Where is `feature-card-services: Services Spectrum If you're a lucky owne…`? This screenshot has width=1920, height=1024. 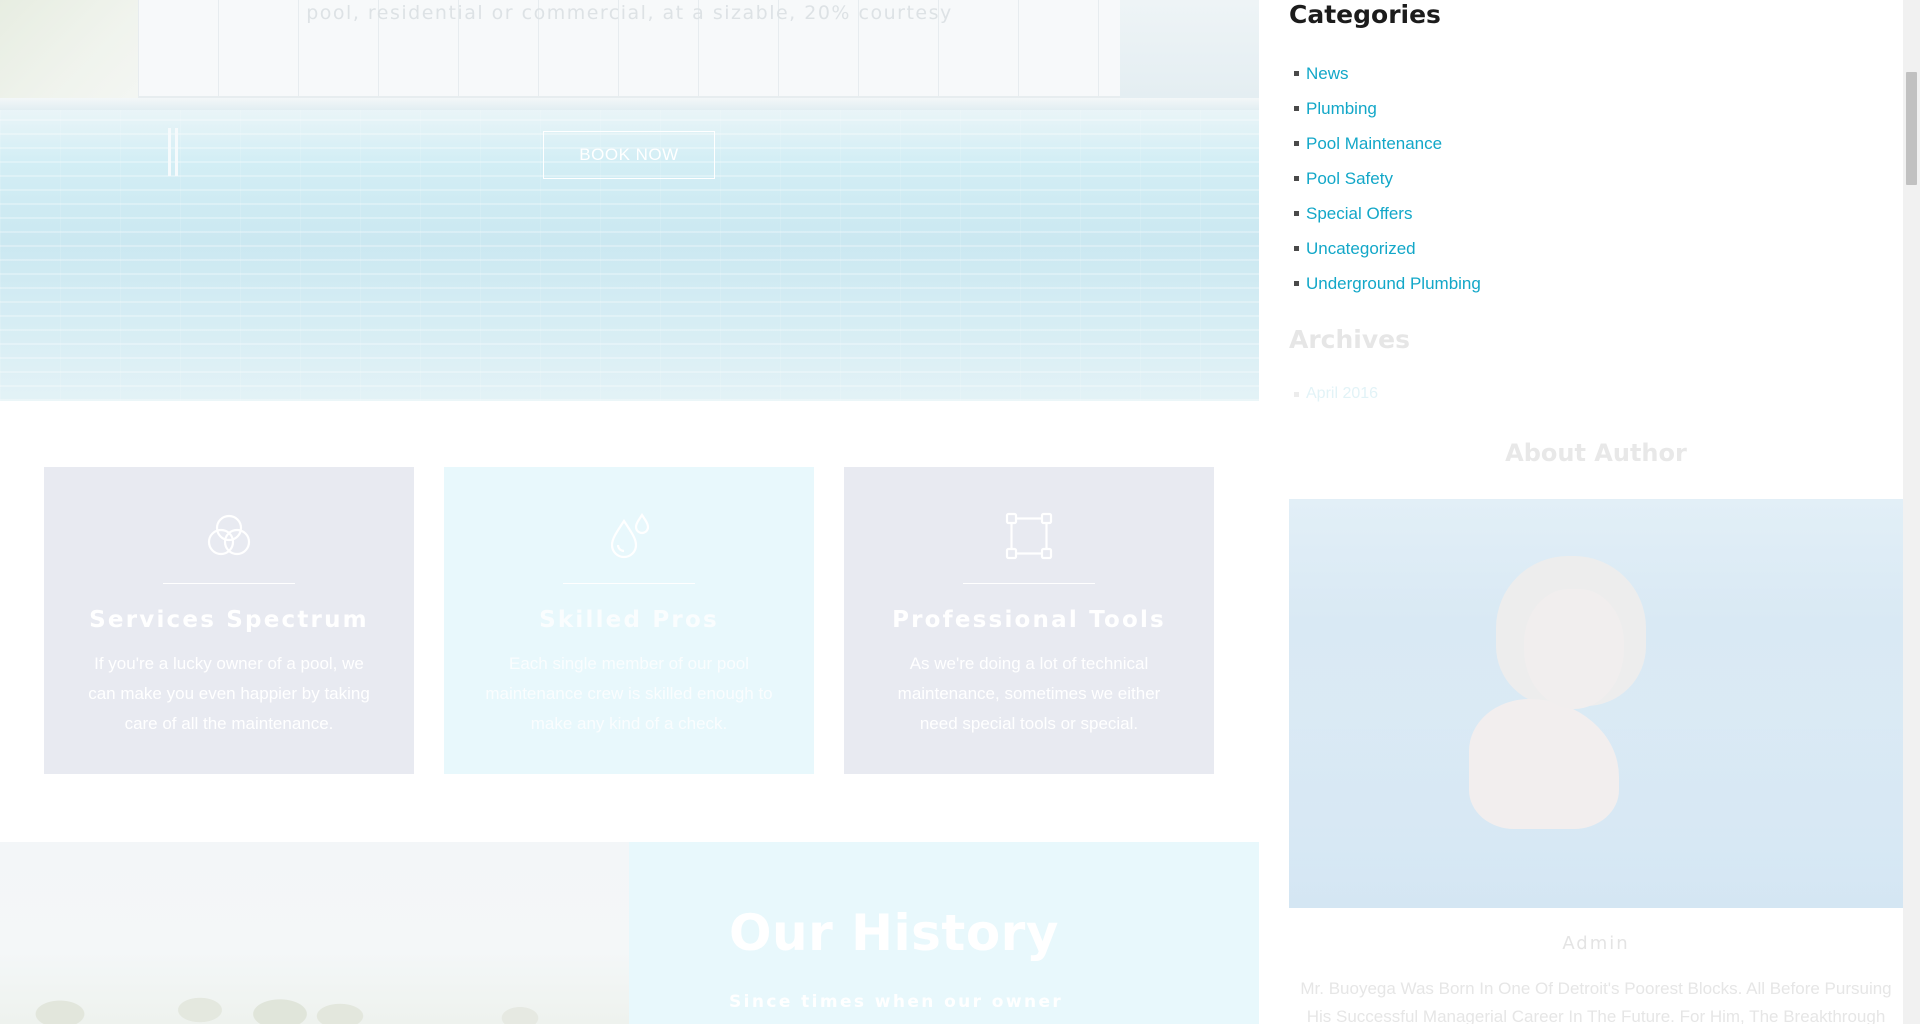
feature-card-services: Services Spectrum If you're a lucky owne… is located at coordinates (229, 620).